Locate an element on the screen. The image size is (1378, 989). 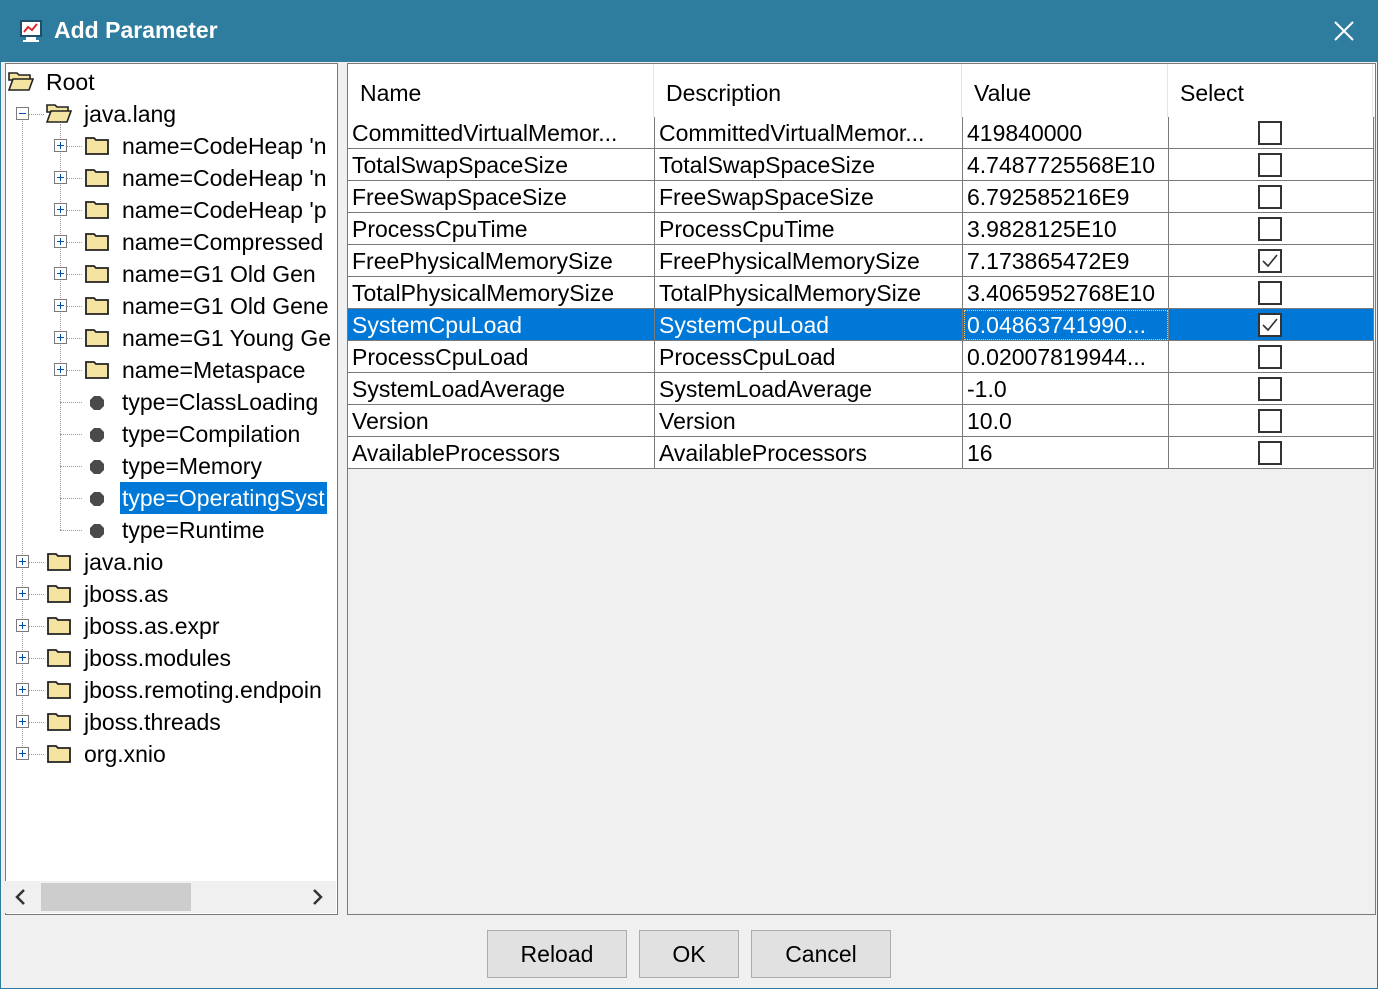
tree-node: org.xnio is located at coordinates (171, 754).